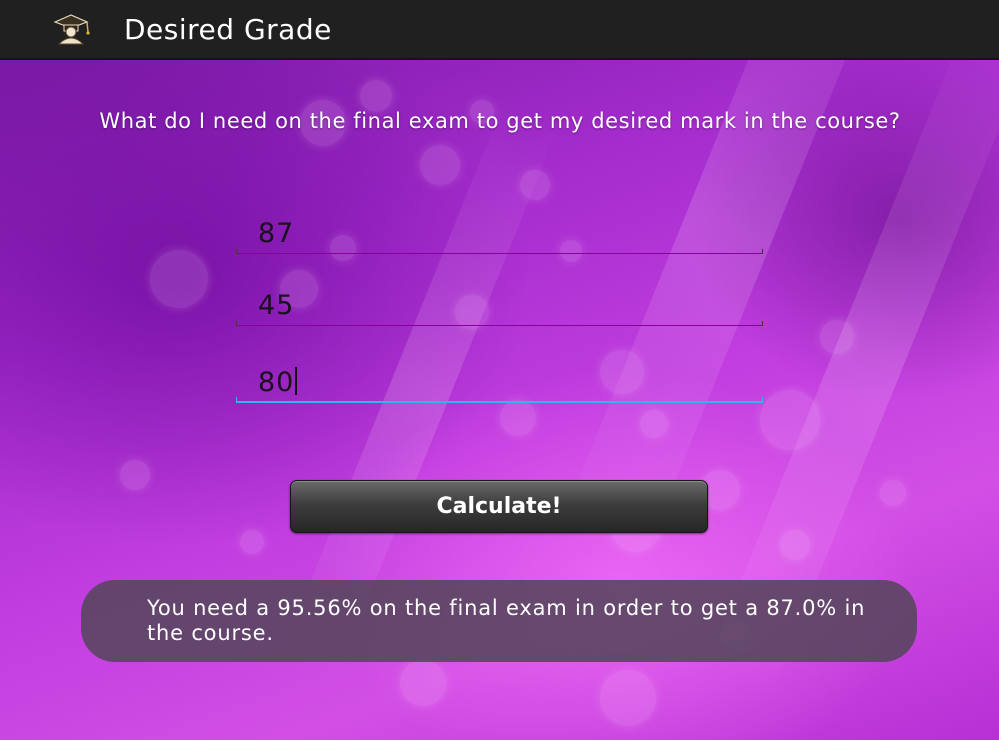 This screenshot has height=740, width=999. What do you see at coordinates (499, 382) in the screenshot?
I see `final-exam-weight-field: 80` at bounding box center [499, 382].